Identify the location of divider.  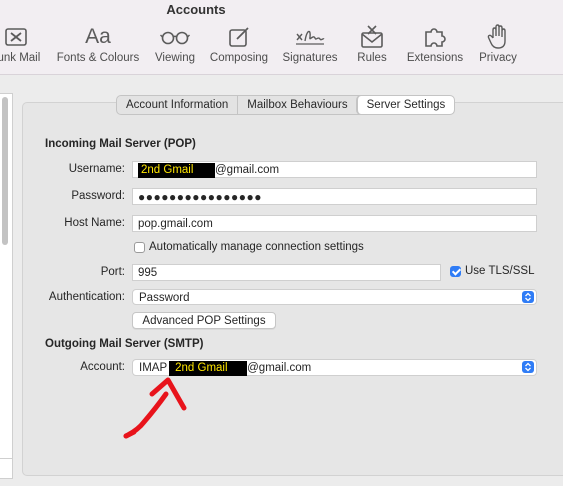
(6, 458).